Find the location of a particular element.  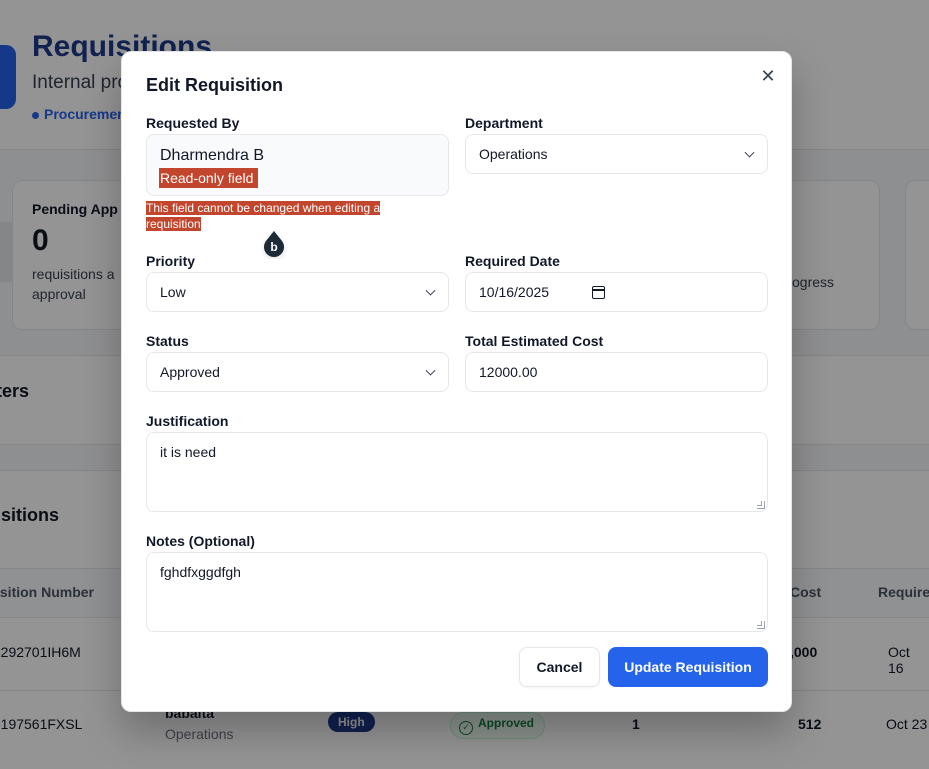

dialog-title: Edit Requisition is located at coordinates (214, 85).